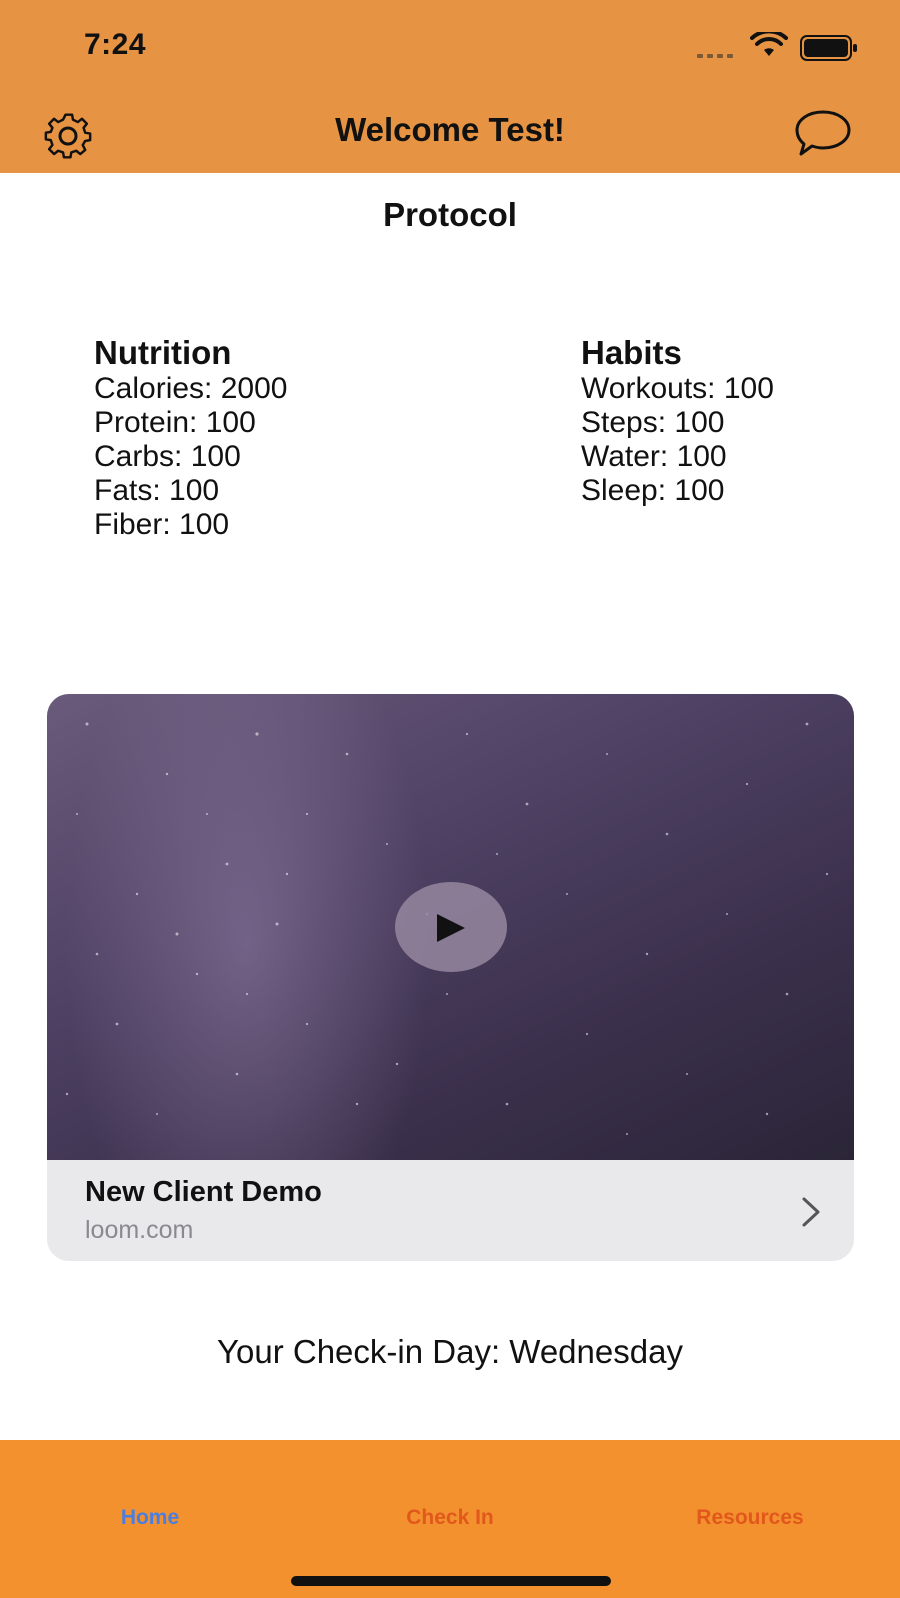 Image resolution: width=900 pixels, height=1598 pixels. Describe the element at coordinates (450, 1351) in the screenshot. I see `checkin-day-text: Your Check-in Day: Wednesday` at that location.